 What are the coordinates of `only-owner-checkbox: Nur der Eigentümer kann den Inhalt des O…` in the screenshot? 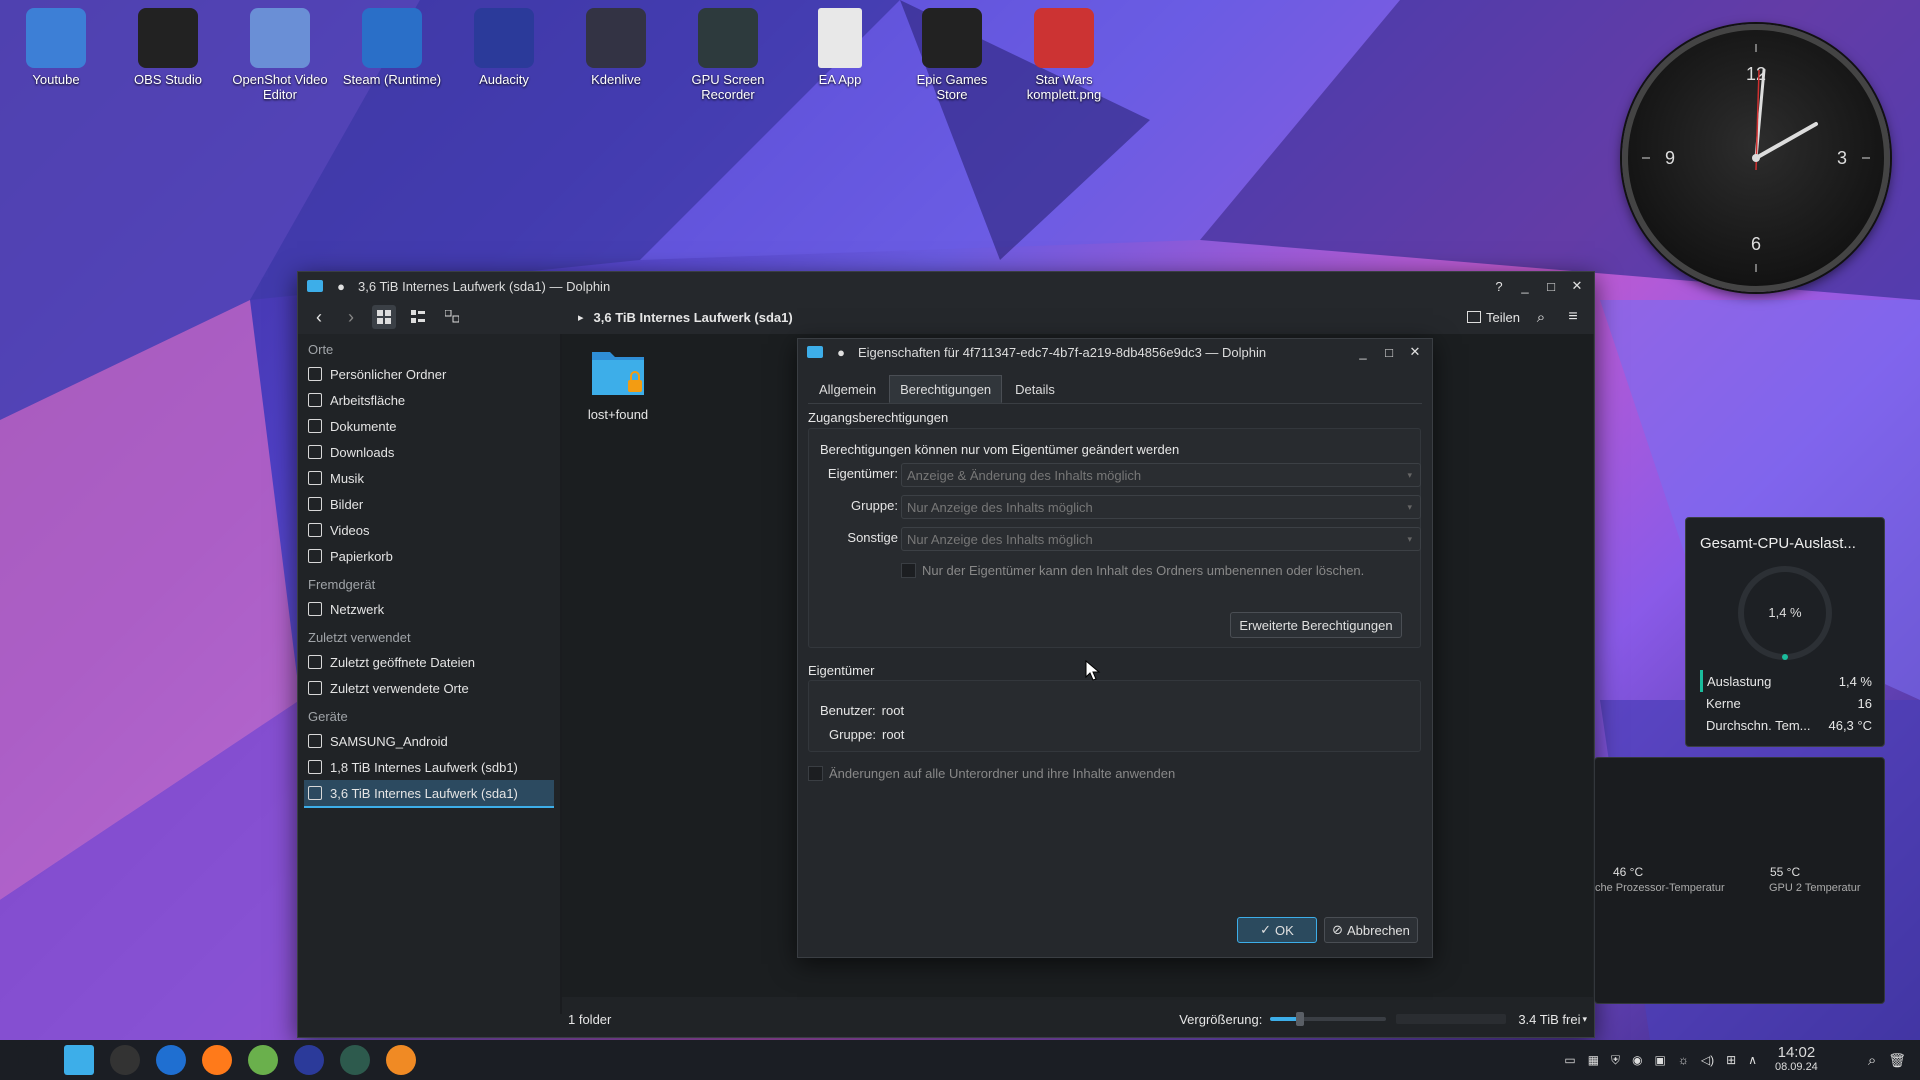 It's located at (1132, 570).